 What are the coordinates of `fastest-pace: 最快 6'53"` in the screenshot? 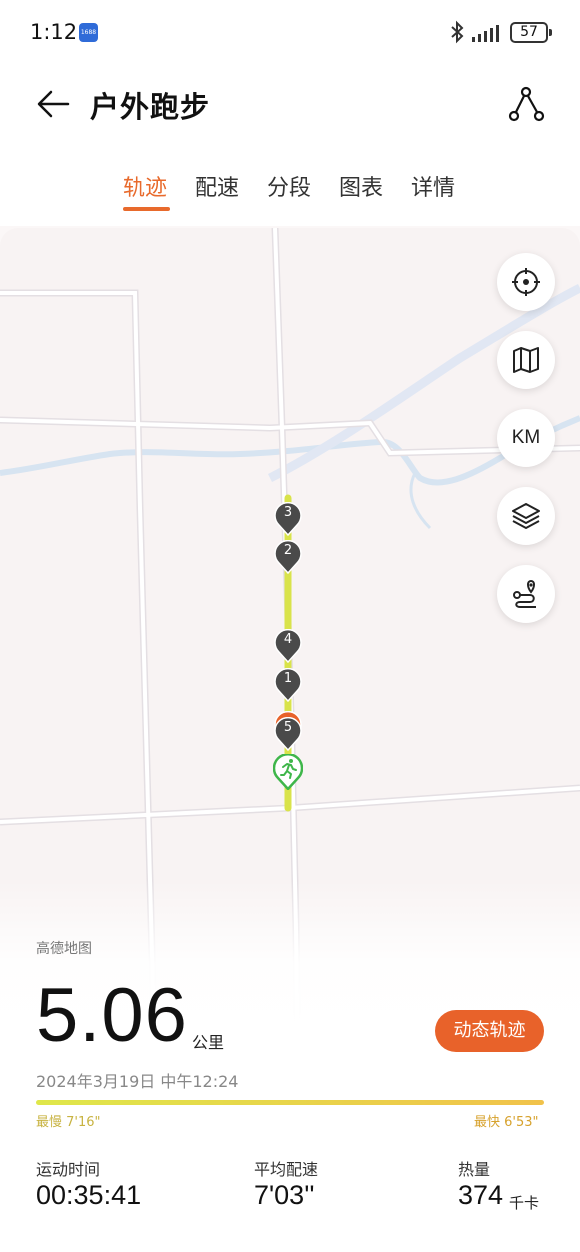 It's located at (506, 1122).